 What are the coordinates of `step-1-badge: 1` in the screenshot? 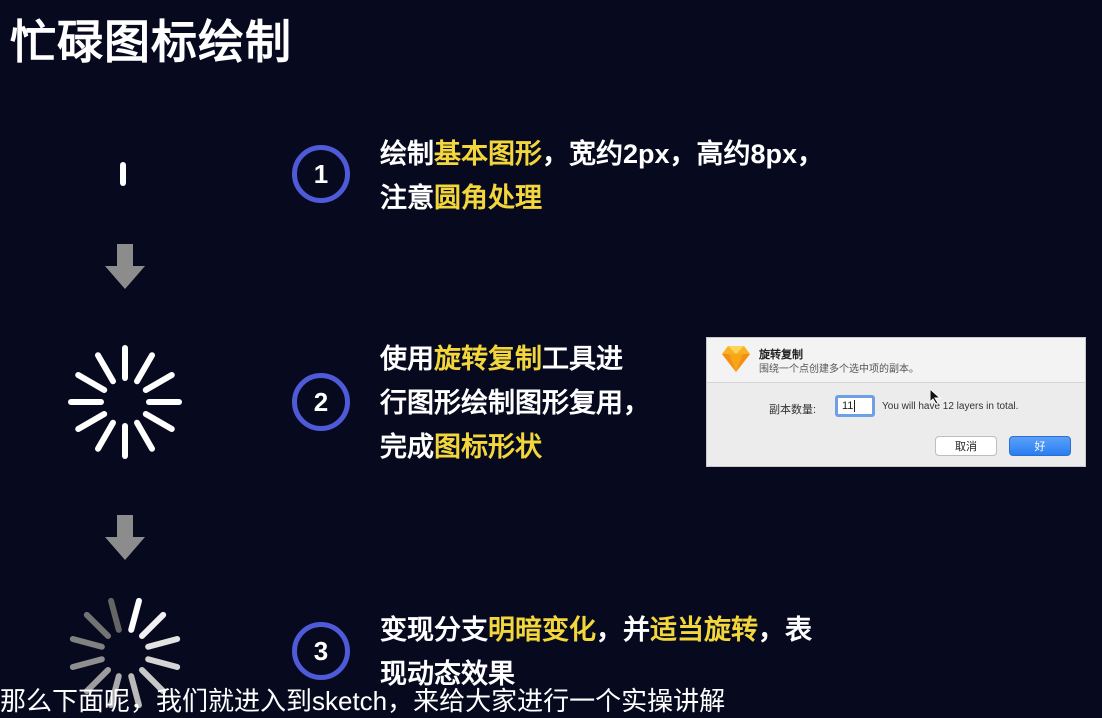 It's located at (321, 174).